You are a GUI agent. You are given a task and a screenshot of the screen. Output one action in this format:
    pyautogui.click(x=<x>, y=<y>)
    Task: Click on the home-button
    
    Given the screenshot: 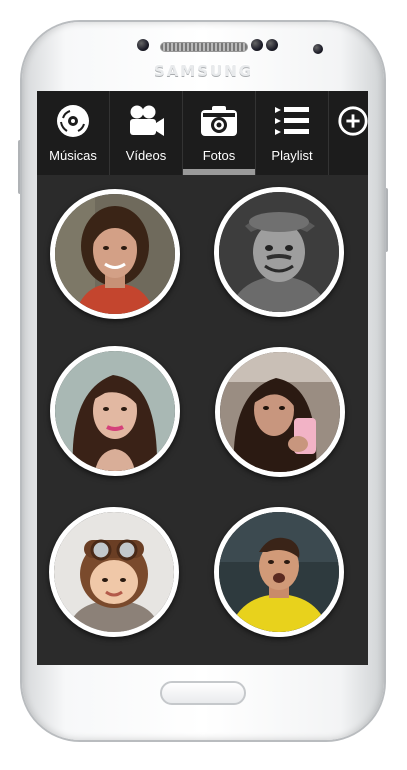 What is the action you would take?
    pyautogui.click(x=203, y=693)
    